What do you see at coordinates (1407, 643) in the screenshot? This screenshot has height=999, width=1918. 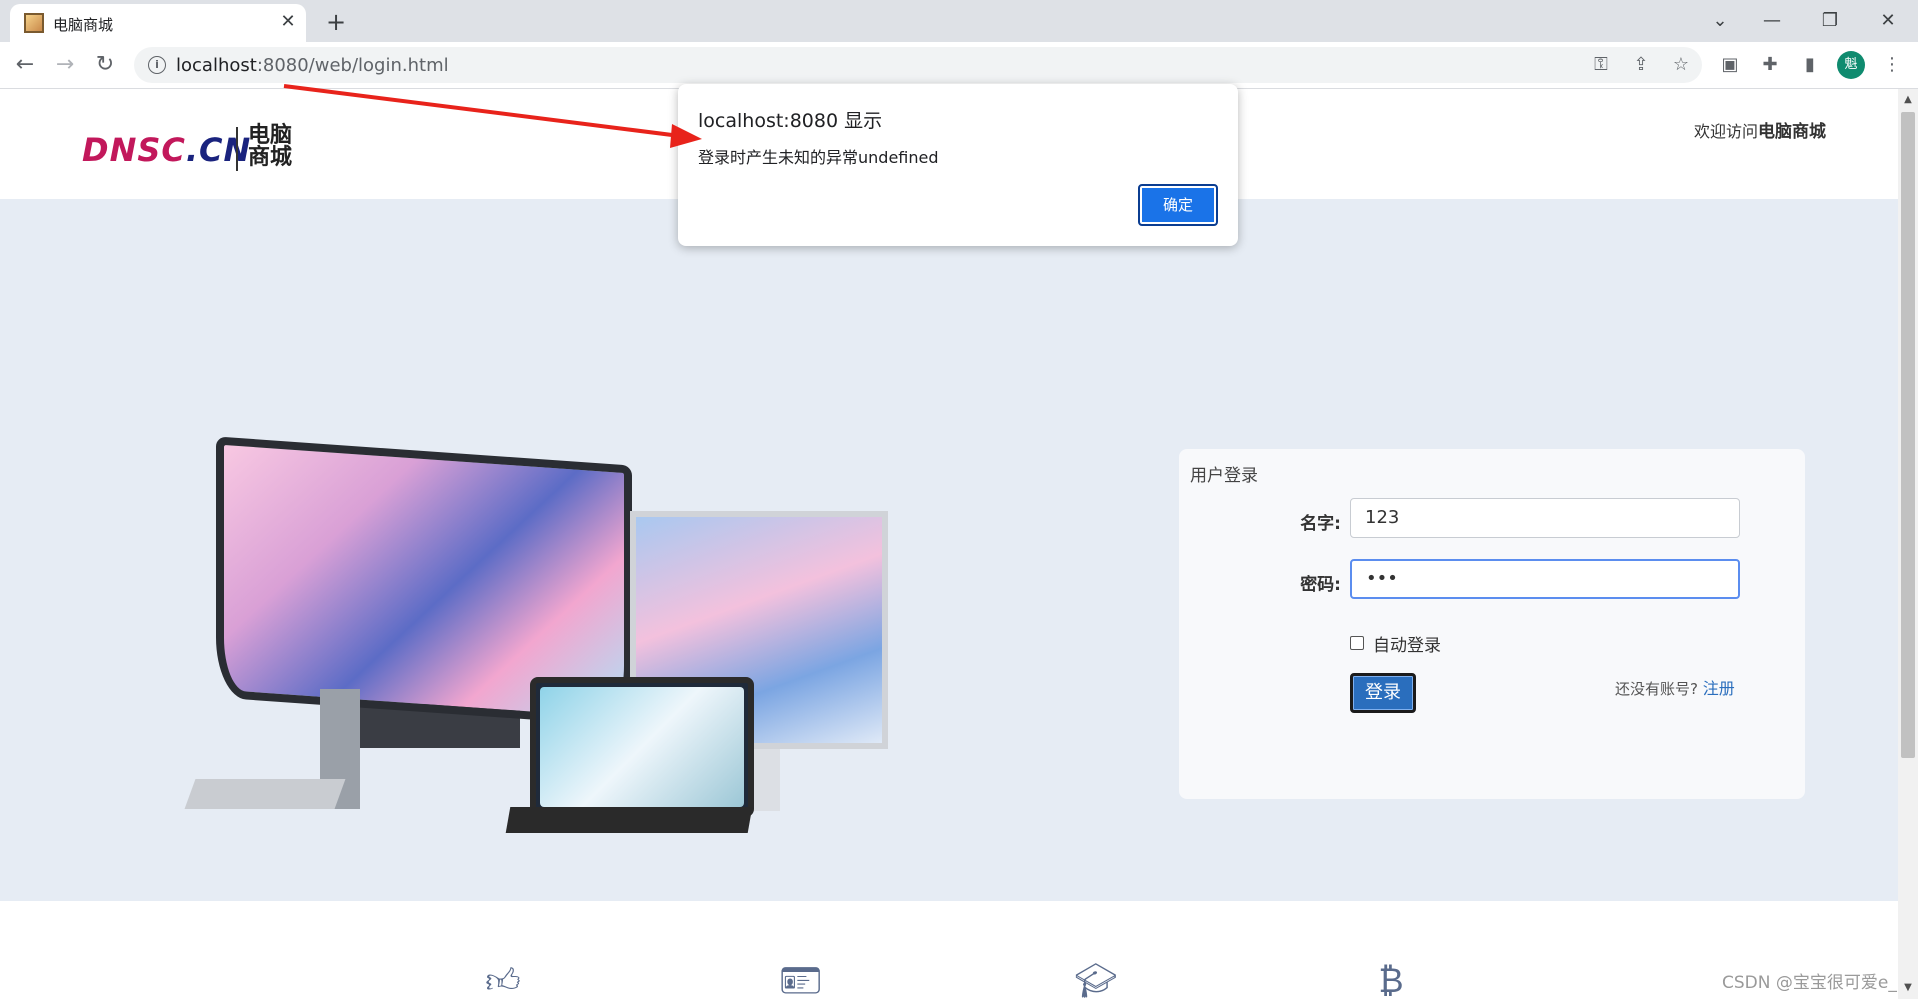 I see `auto-login-label: 自动登录` at bounding box center [1407, 643].